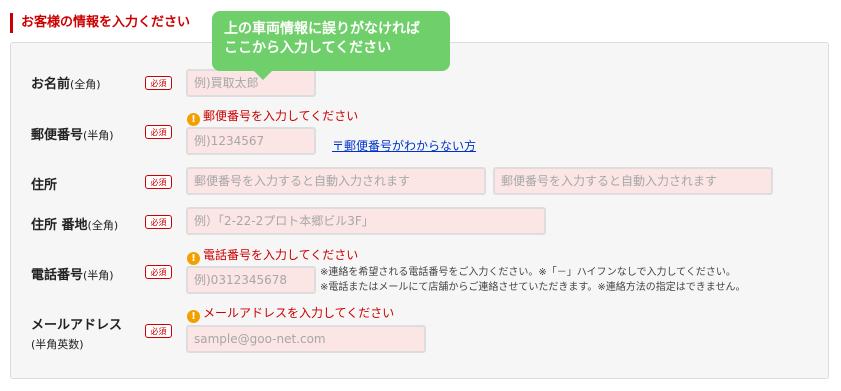 This screenshot has height=391, width=841. I want to click on name-required-badge: 必須, so click(158, 83).